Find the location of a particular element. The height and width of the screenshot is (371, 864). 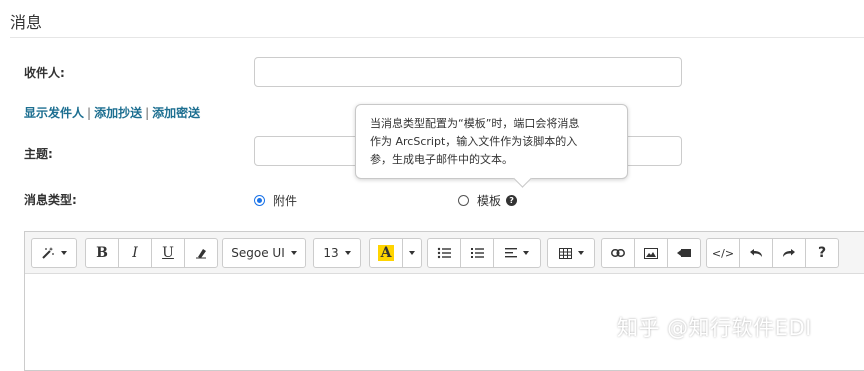

redo-button is located at coordinates (789, 253).